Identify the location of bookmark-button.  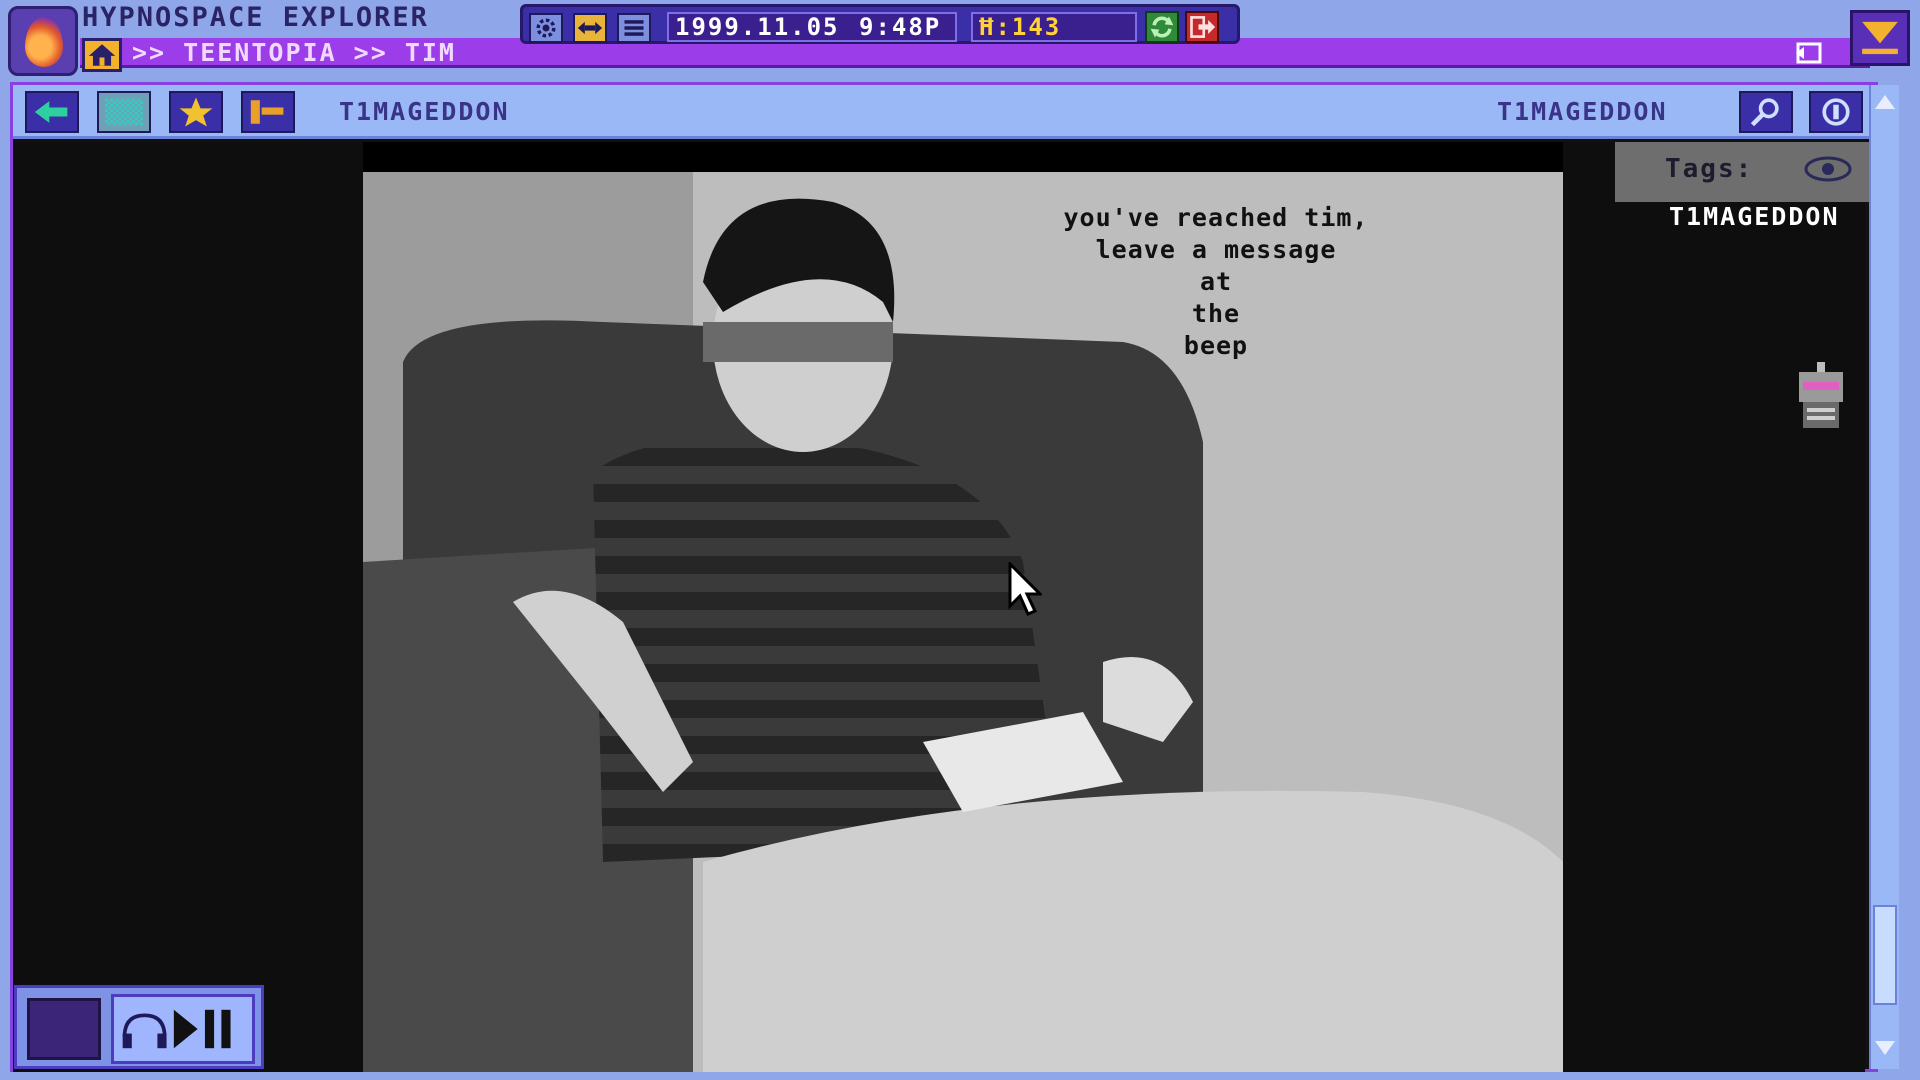
(268, 112).